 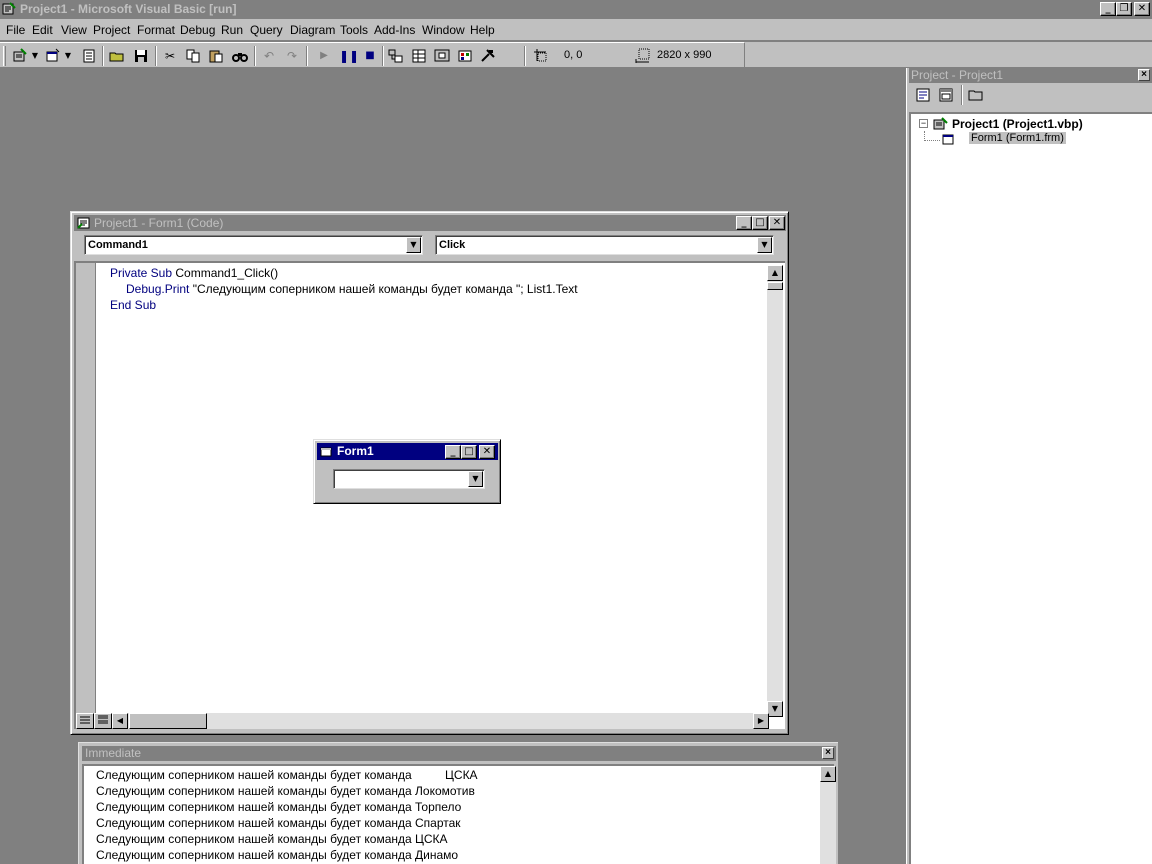 What do you see at coordinates (120, 721) in the screenshot?
I see `scroll-left-icon: ◀` at bounding box center [120, 721].